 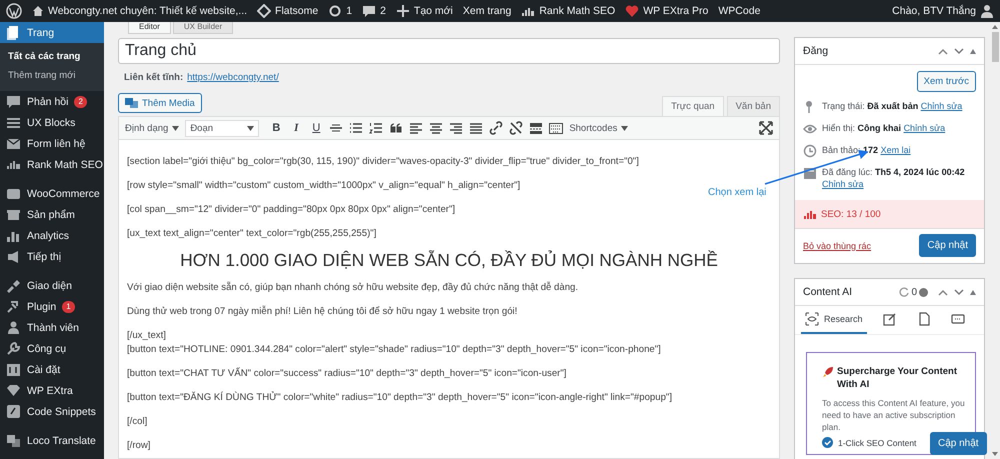 I want to click on seo-score: SEO: 13 / 100, so click(x=851, y=214).